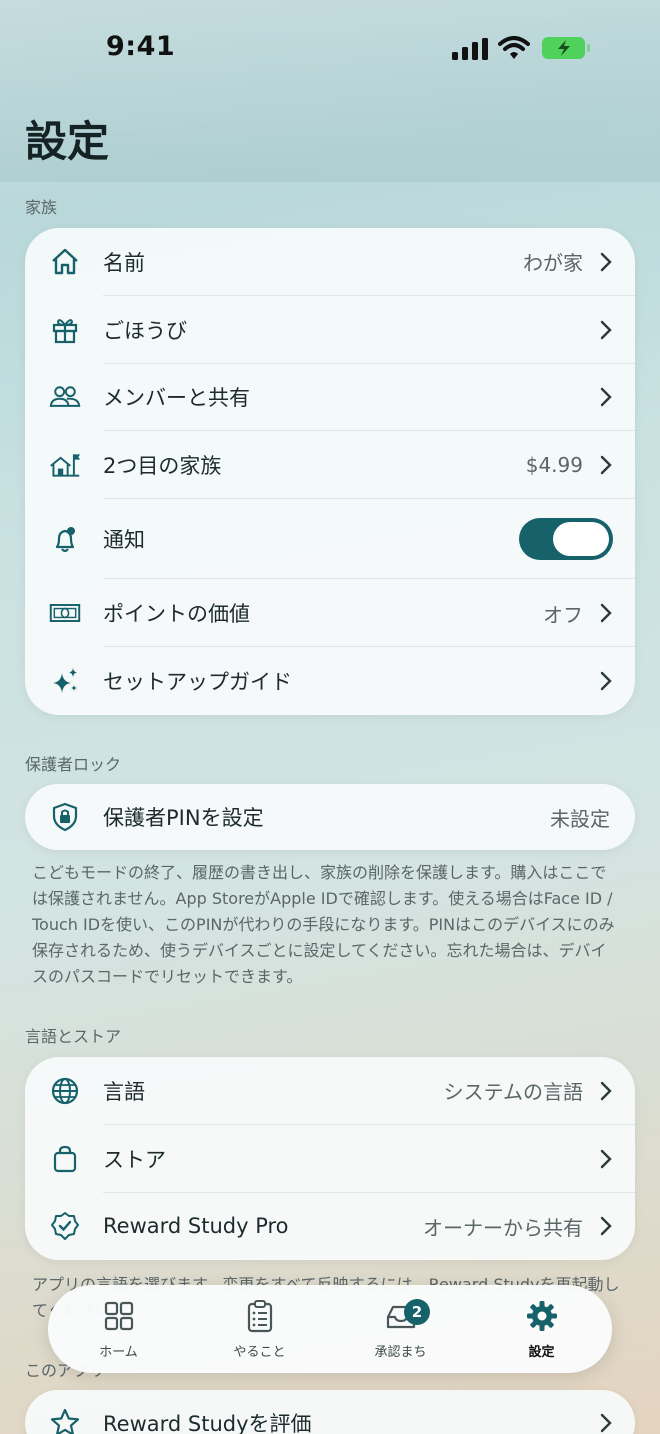  I want to click on sparkles-icon, so click(65, 681).